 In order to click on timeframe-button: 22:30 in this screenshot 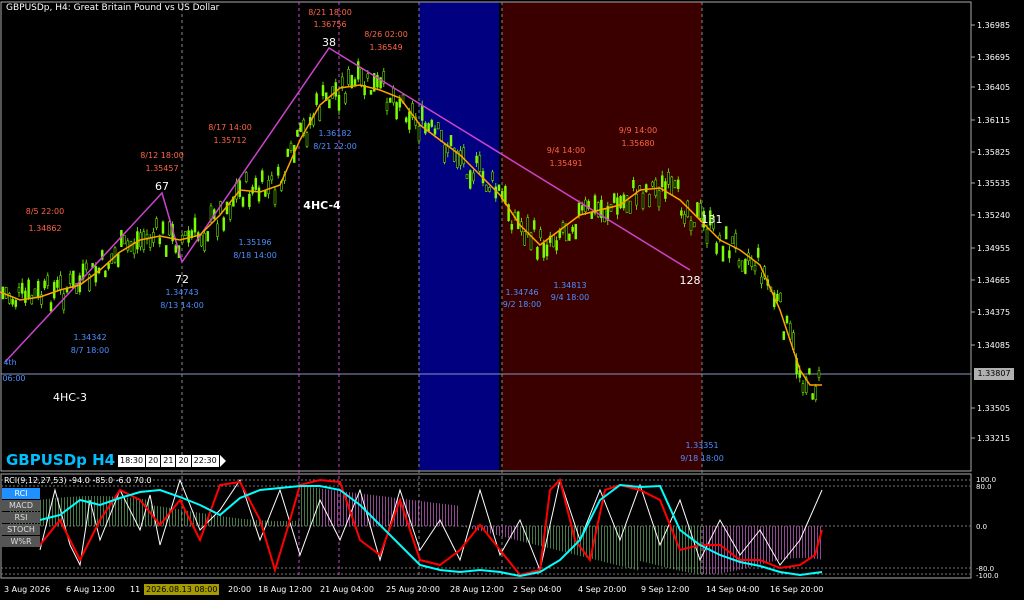, I will do `click(205, 461)`.